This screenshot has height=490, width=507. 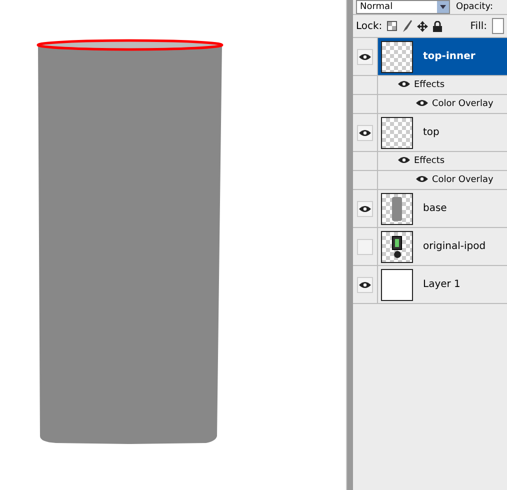 I want to click on opacity-label: Opacity:, so click(x=474, y=7).